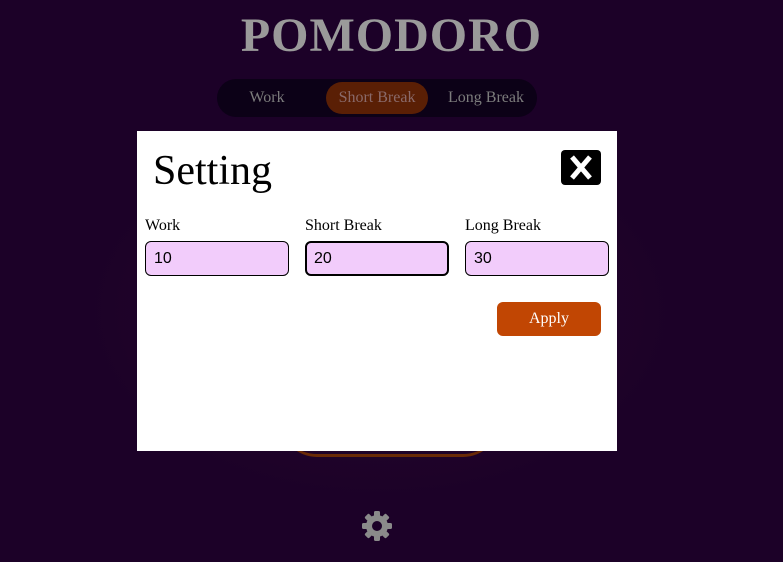 The image size is (783, 562). I want to click on modal-title: Setting, so click(213, 171).